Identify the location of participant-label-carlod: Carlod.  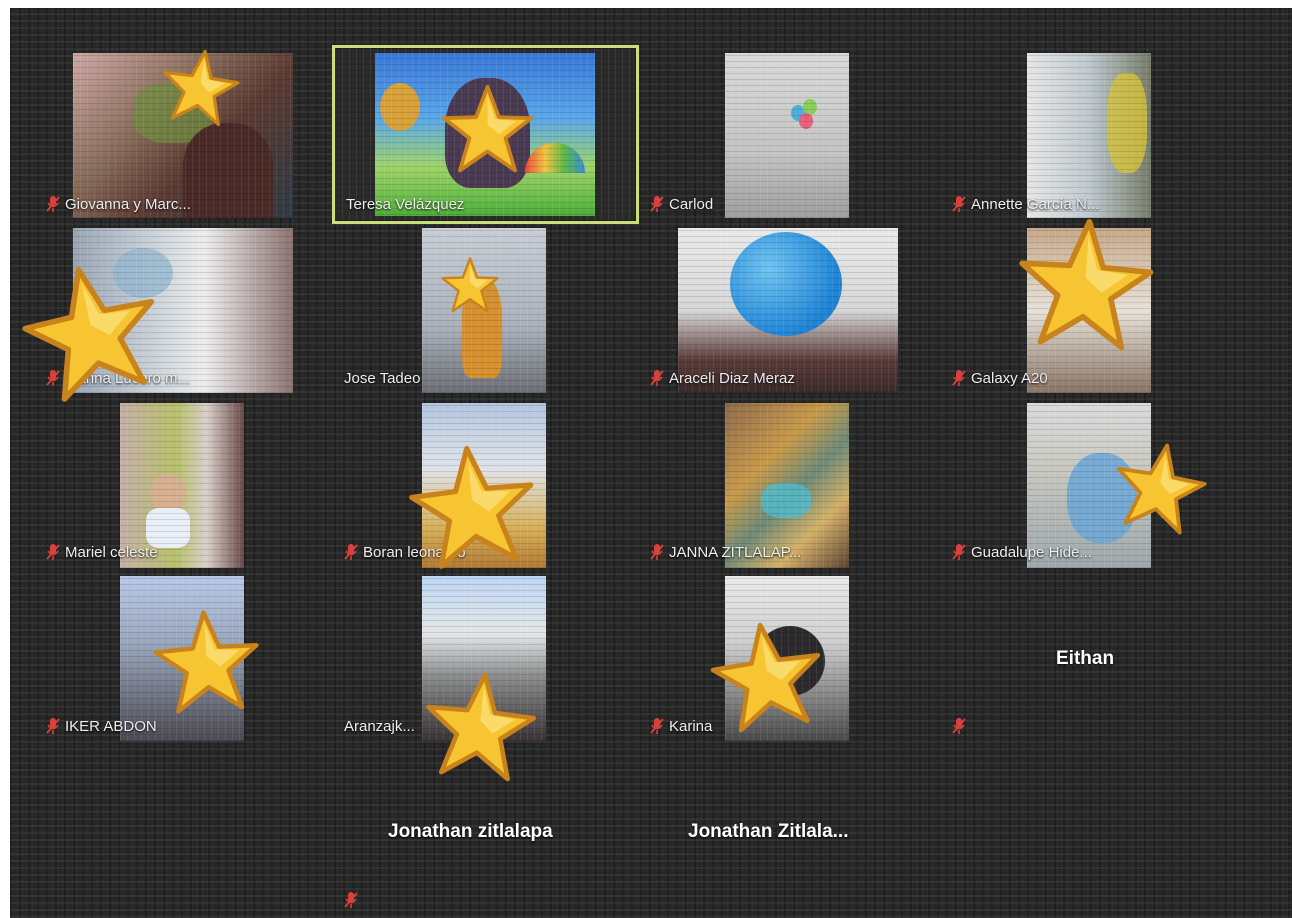
(681, 204).